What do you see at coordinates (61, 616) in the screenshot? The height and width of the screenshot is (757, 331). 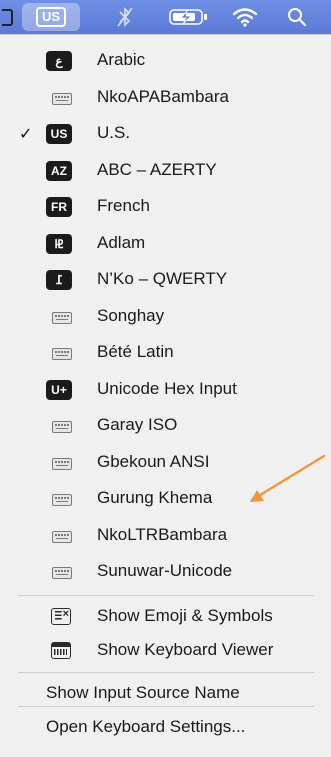 I see `emoji-symbols-icon` at bounding box center [61, 616].